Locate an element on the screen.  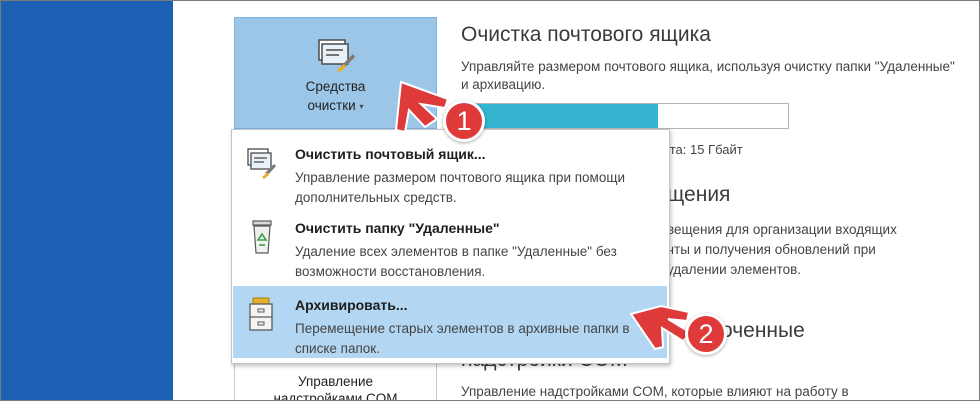
callout-badge-2: 2 is located at coordinates (706, 334).